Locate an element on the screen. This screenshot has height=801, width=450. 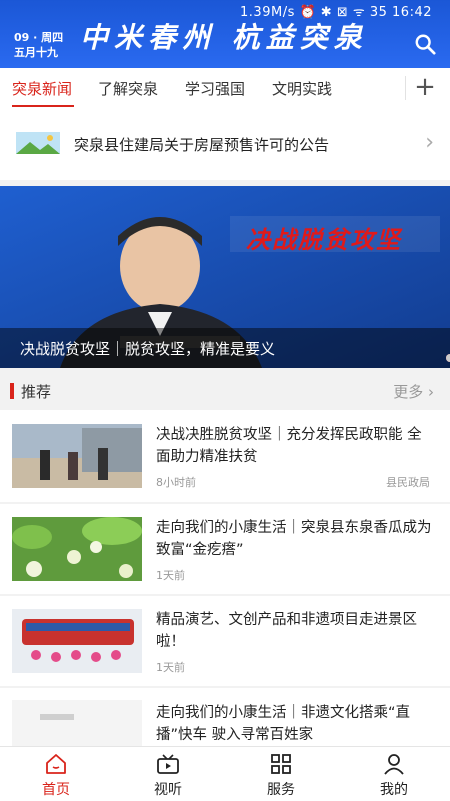
notice-item: 突泉县住建局关于房屋预售许可的公告 › is located at coordinates (225, 144).